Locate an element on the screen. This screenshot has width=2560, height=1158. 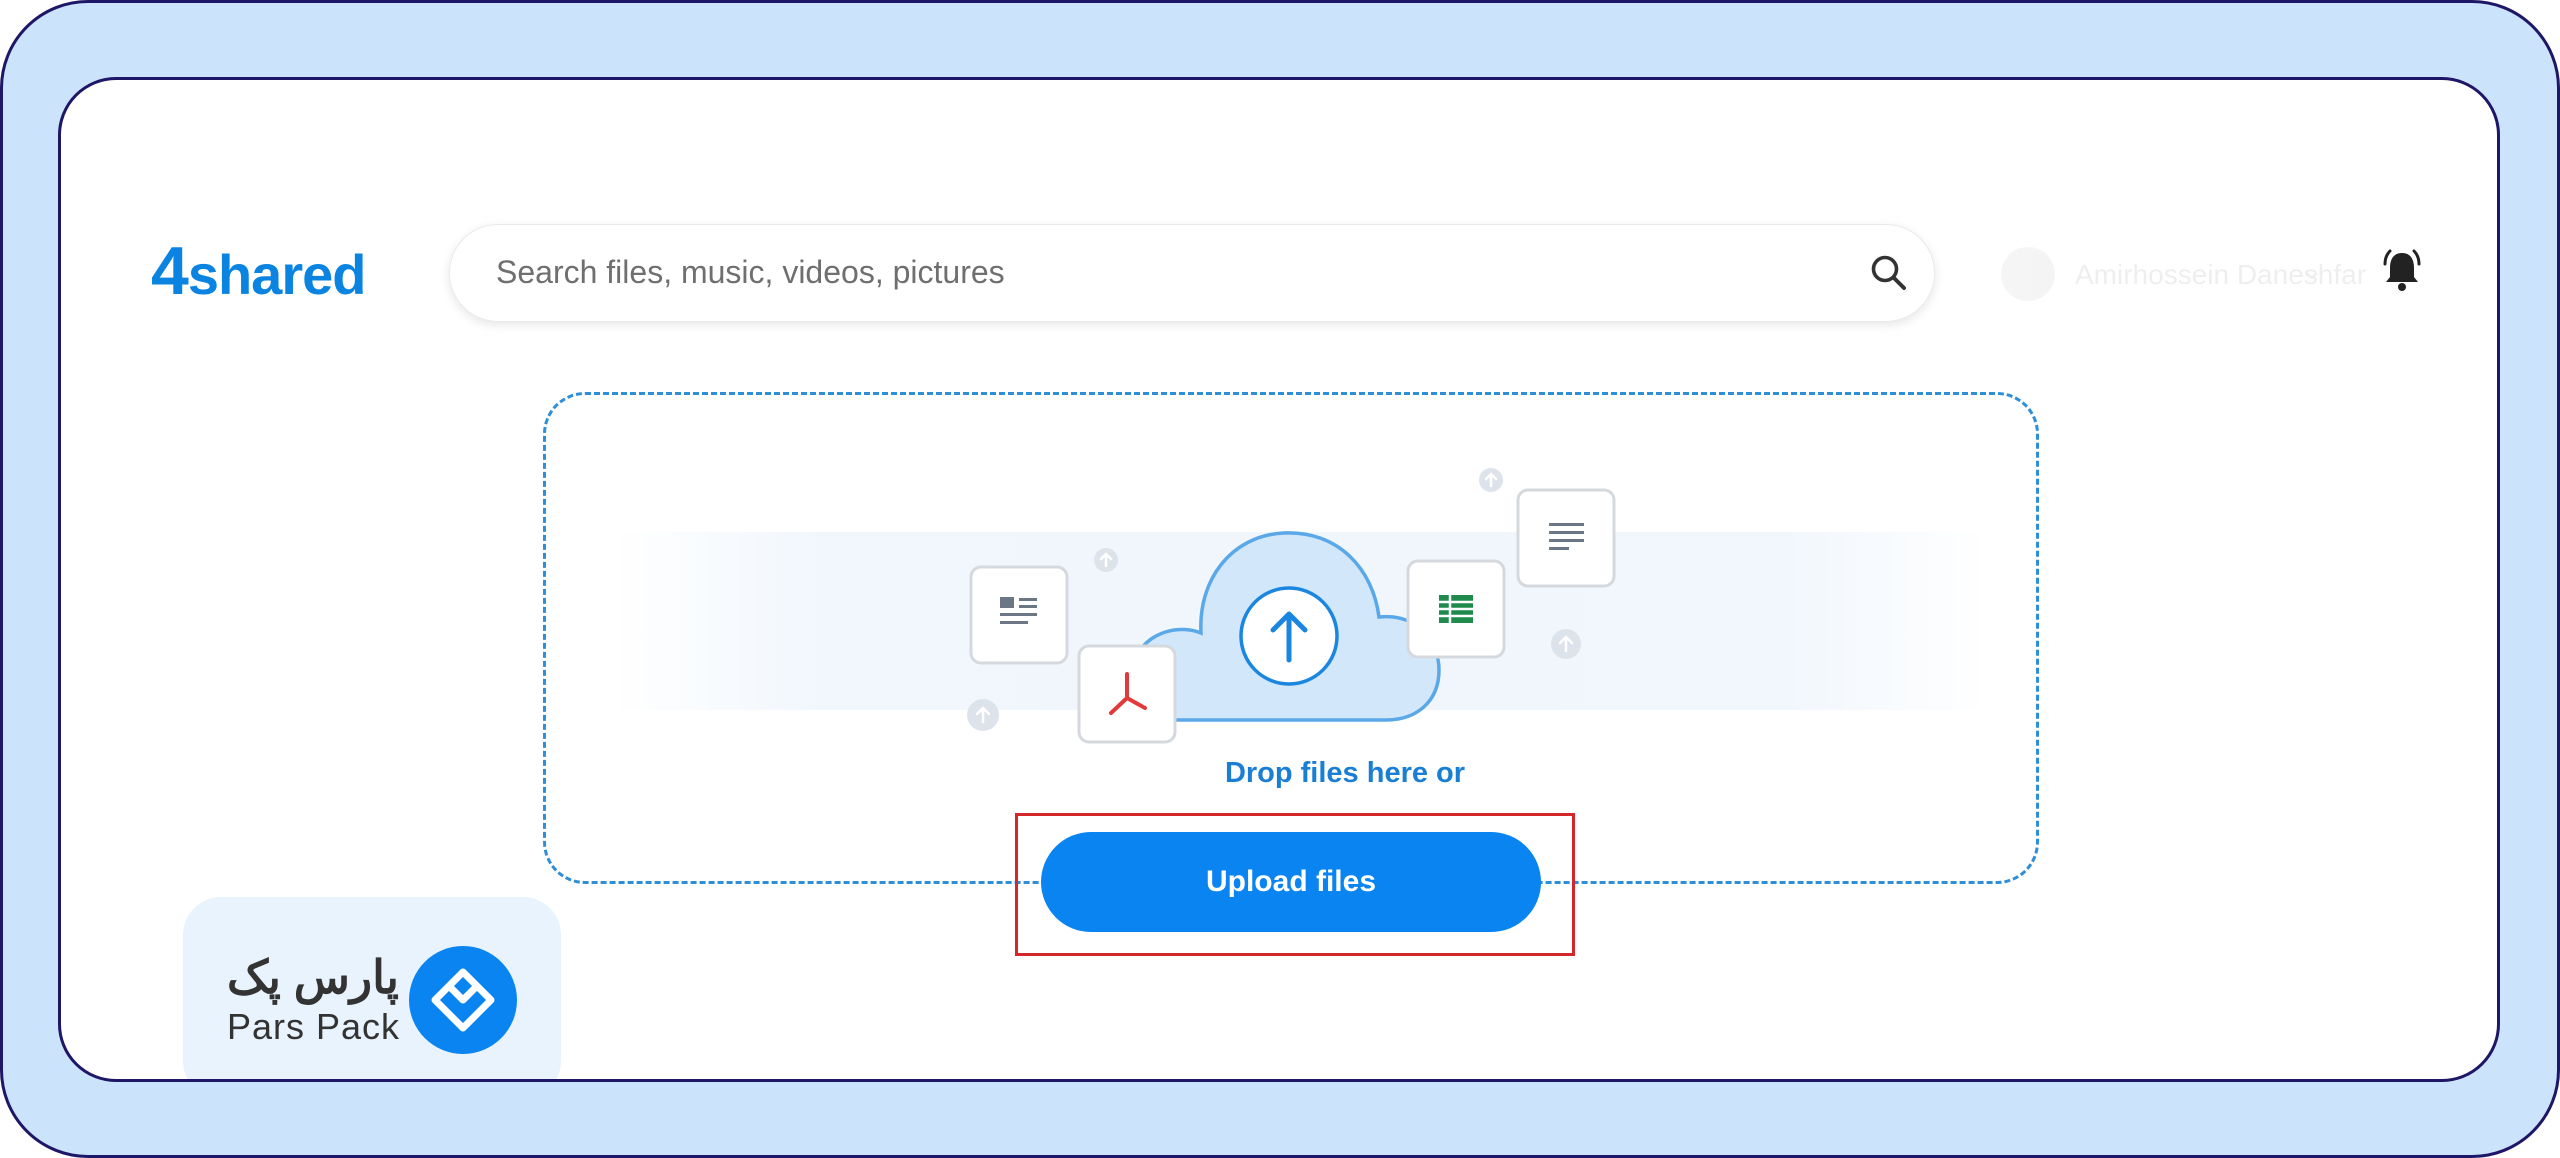
parspack-name-en: Pars Pack is located at coordinates (314, 1026).